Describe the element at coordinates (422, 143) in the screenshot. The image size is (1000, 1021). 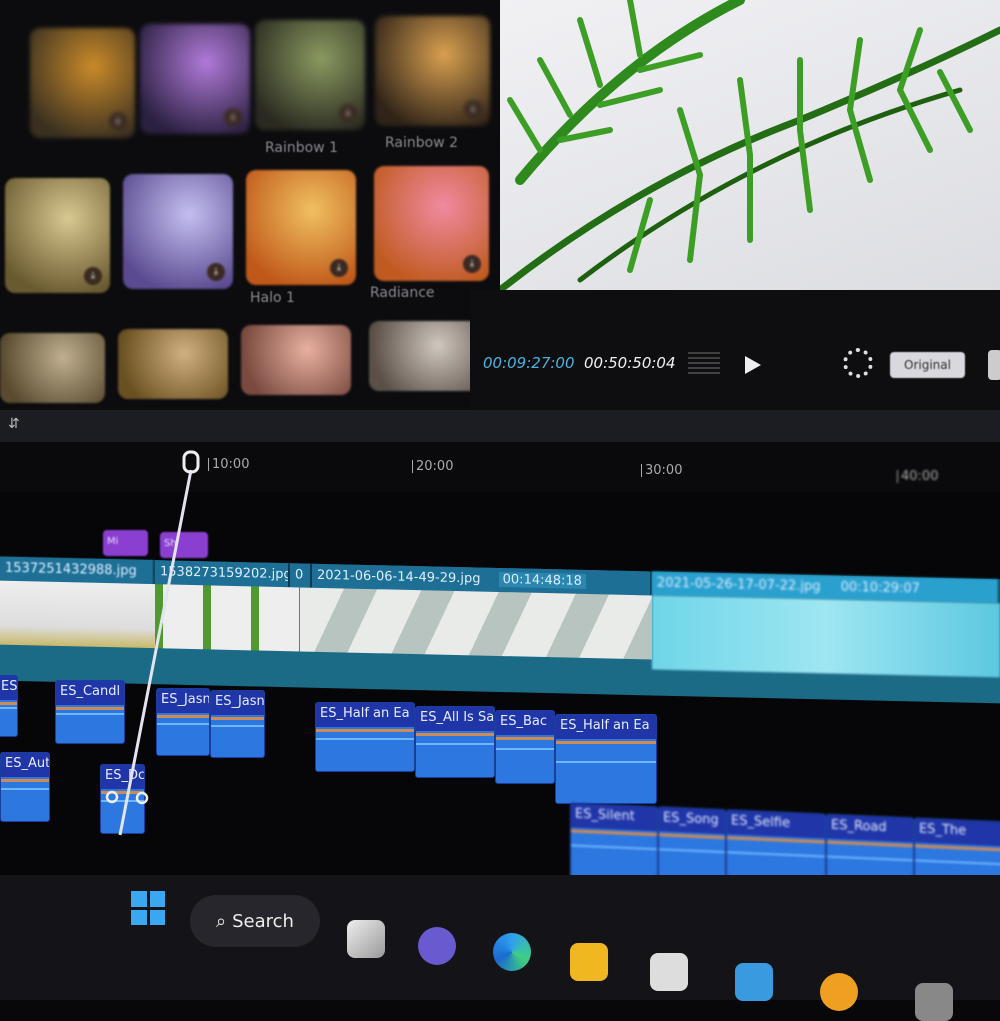
I see `effect-label: Rainbow 2` at that location.